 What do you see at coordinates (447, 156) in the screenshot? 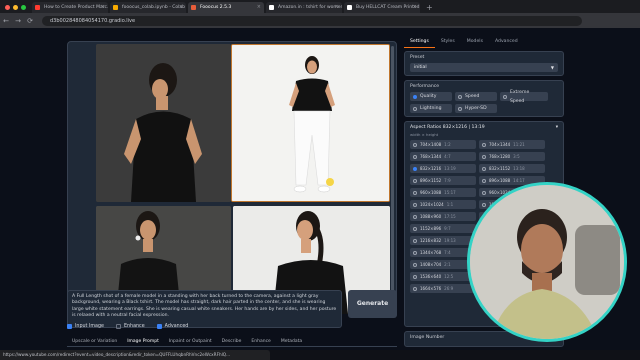
I see `aspect-ratio-value: 4:7` at bounding box center [447, 156].